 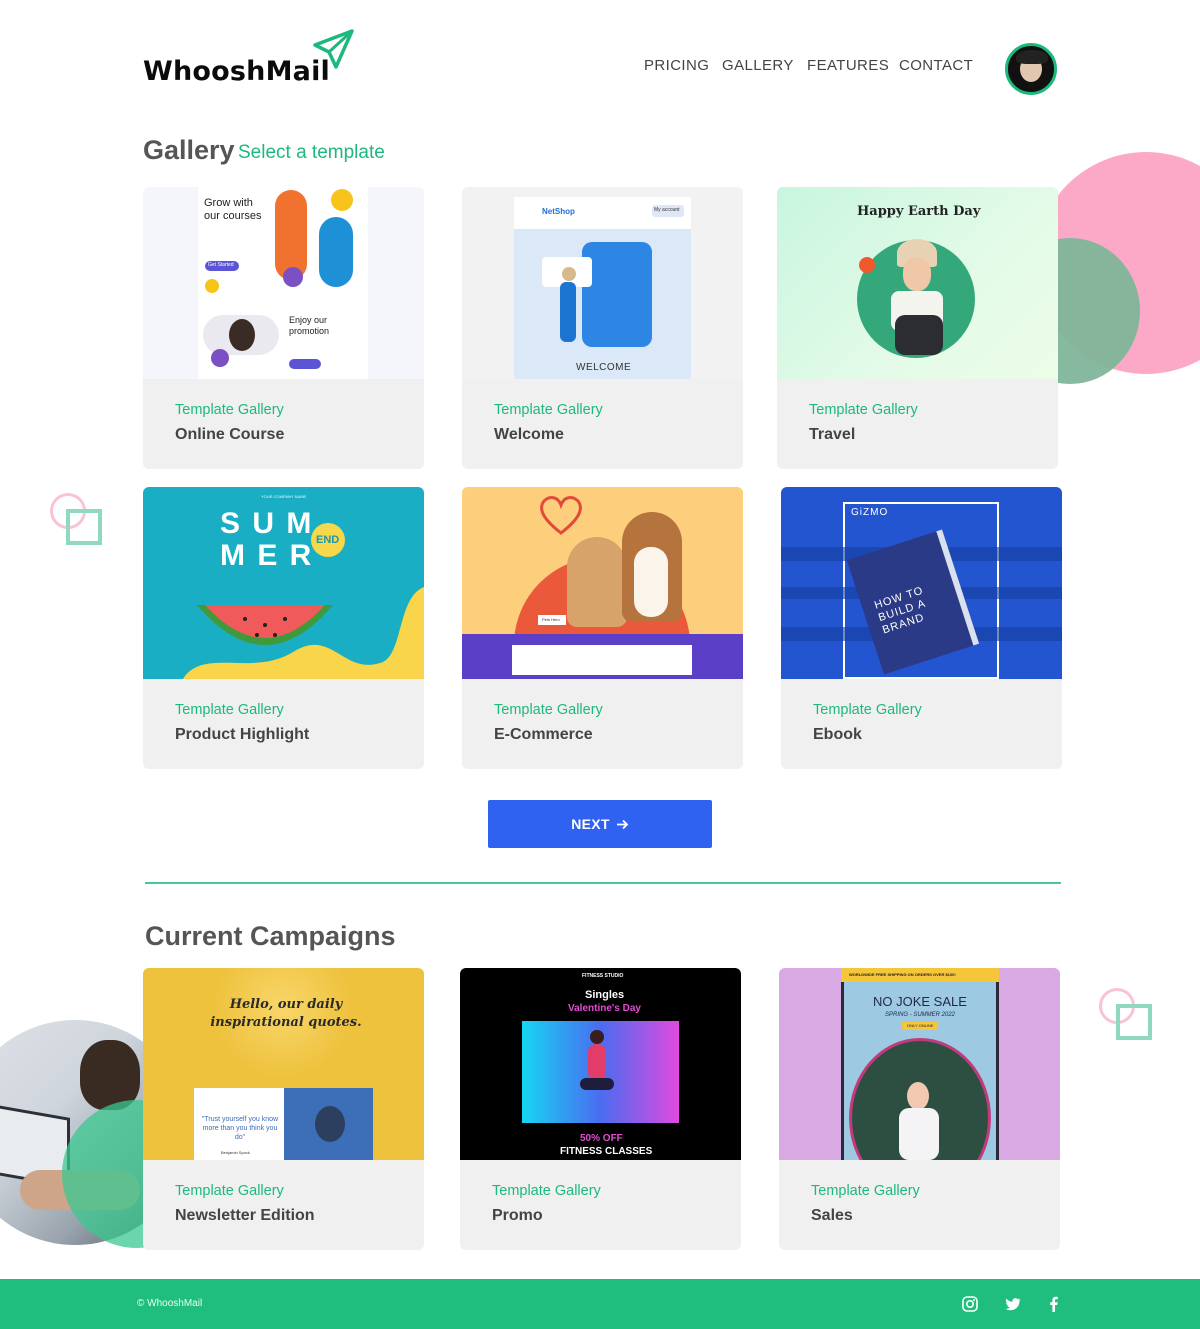 What do you see at coordinates (267, 523) in the screenshot?
I see `thumb-summer-line1: S U M` at bounding box center [267, 523].